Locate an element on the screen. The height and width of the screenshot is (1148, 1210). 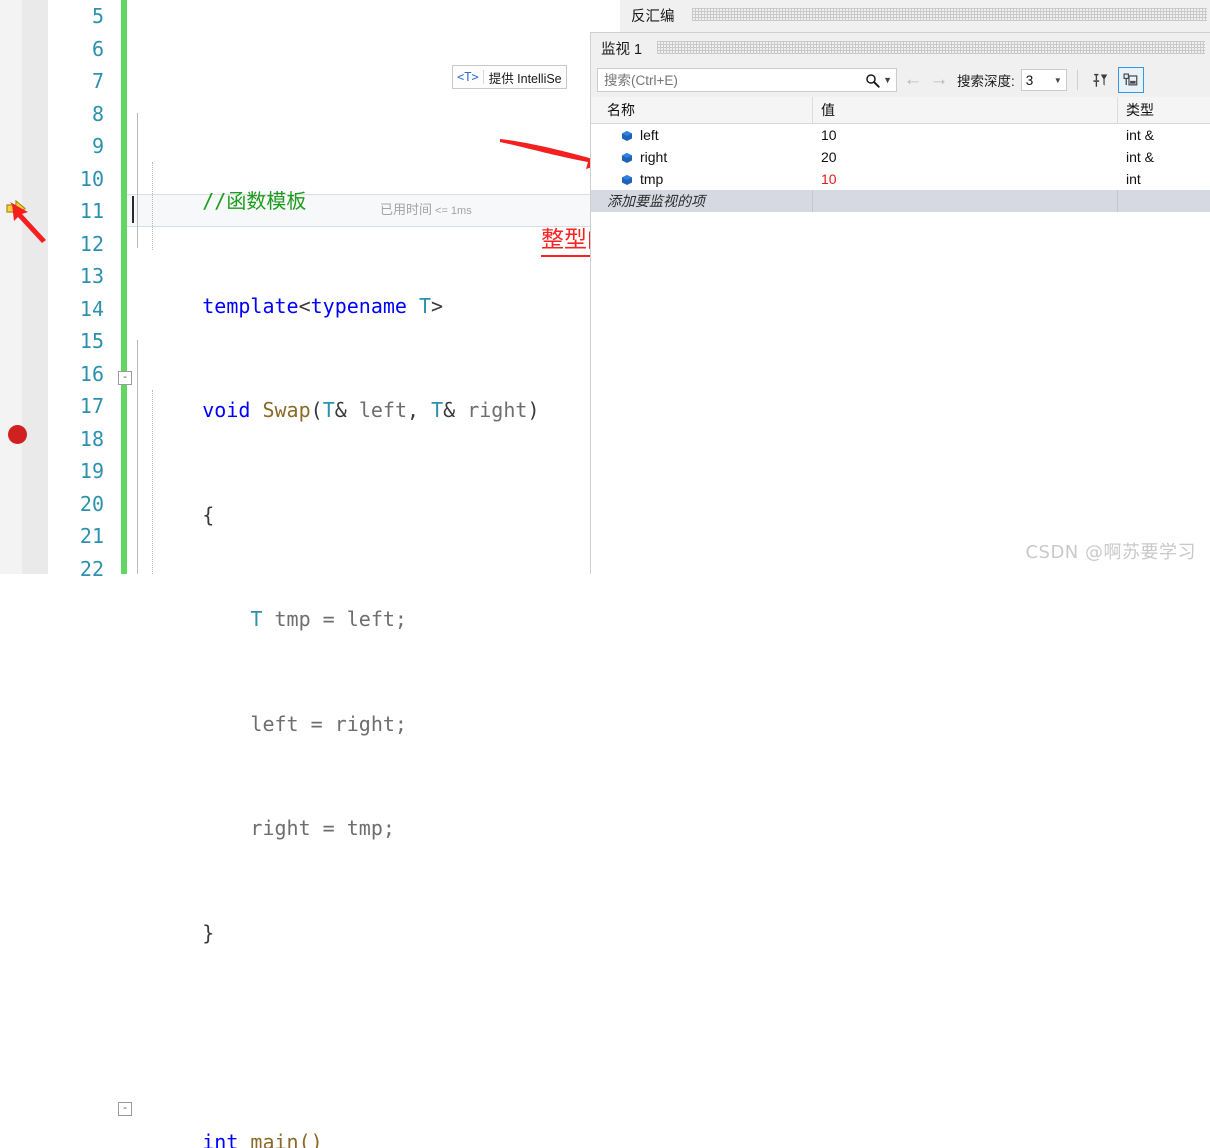
elapsed-time-annotation: 已用时间 <= 1ms is located at coordinates (426, 208).